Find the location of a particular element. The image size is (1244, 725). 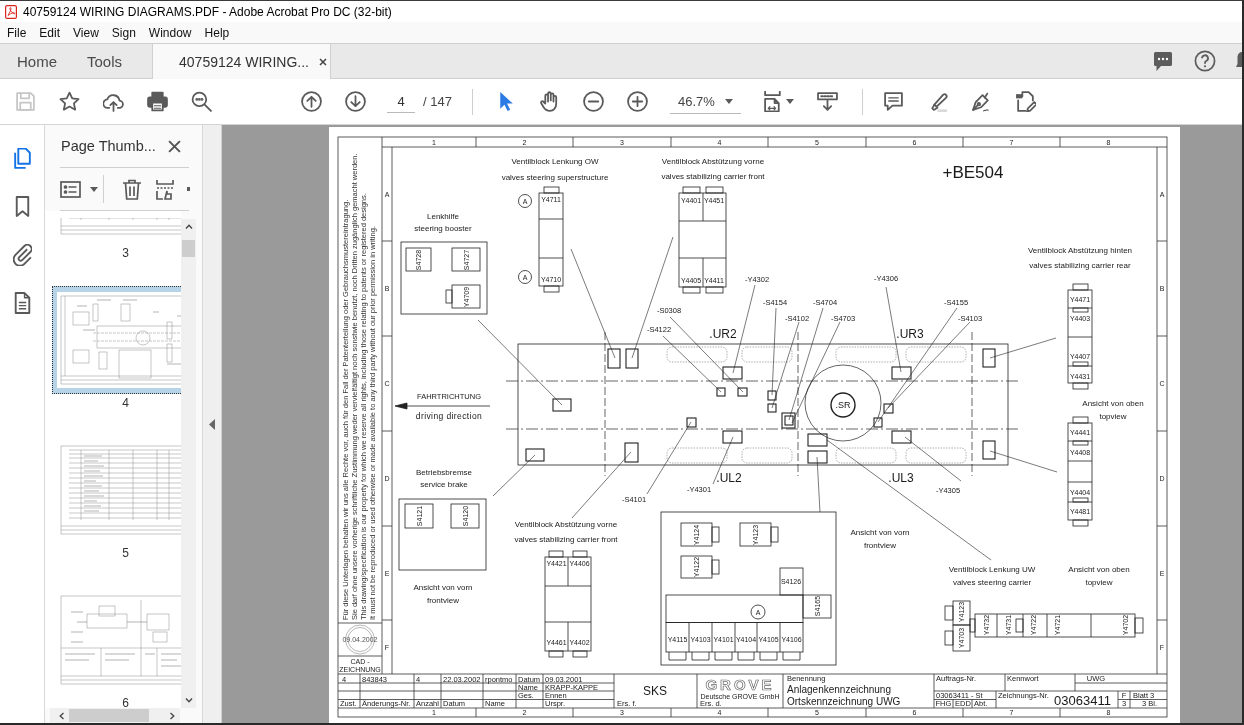

trash-icon is located at coordinates (132, 189).